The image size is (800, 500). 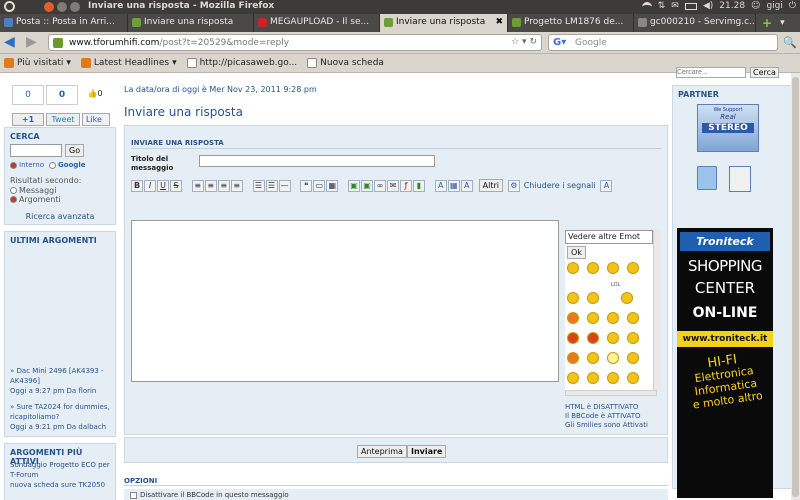 What do you see at coordinates (345, 63) in the screenshot?
I see `bookmark-new-tab: Nuova scheda` at bounding box center [345, 63].